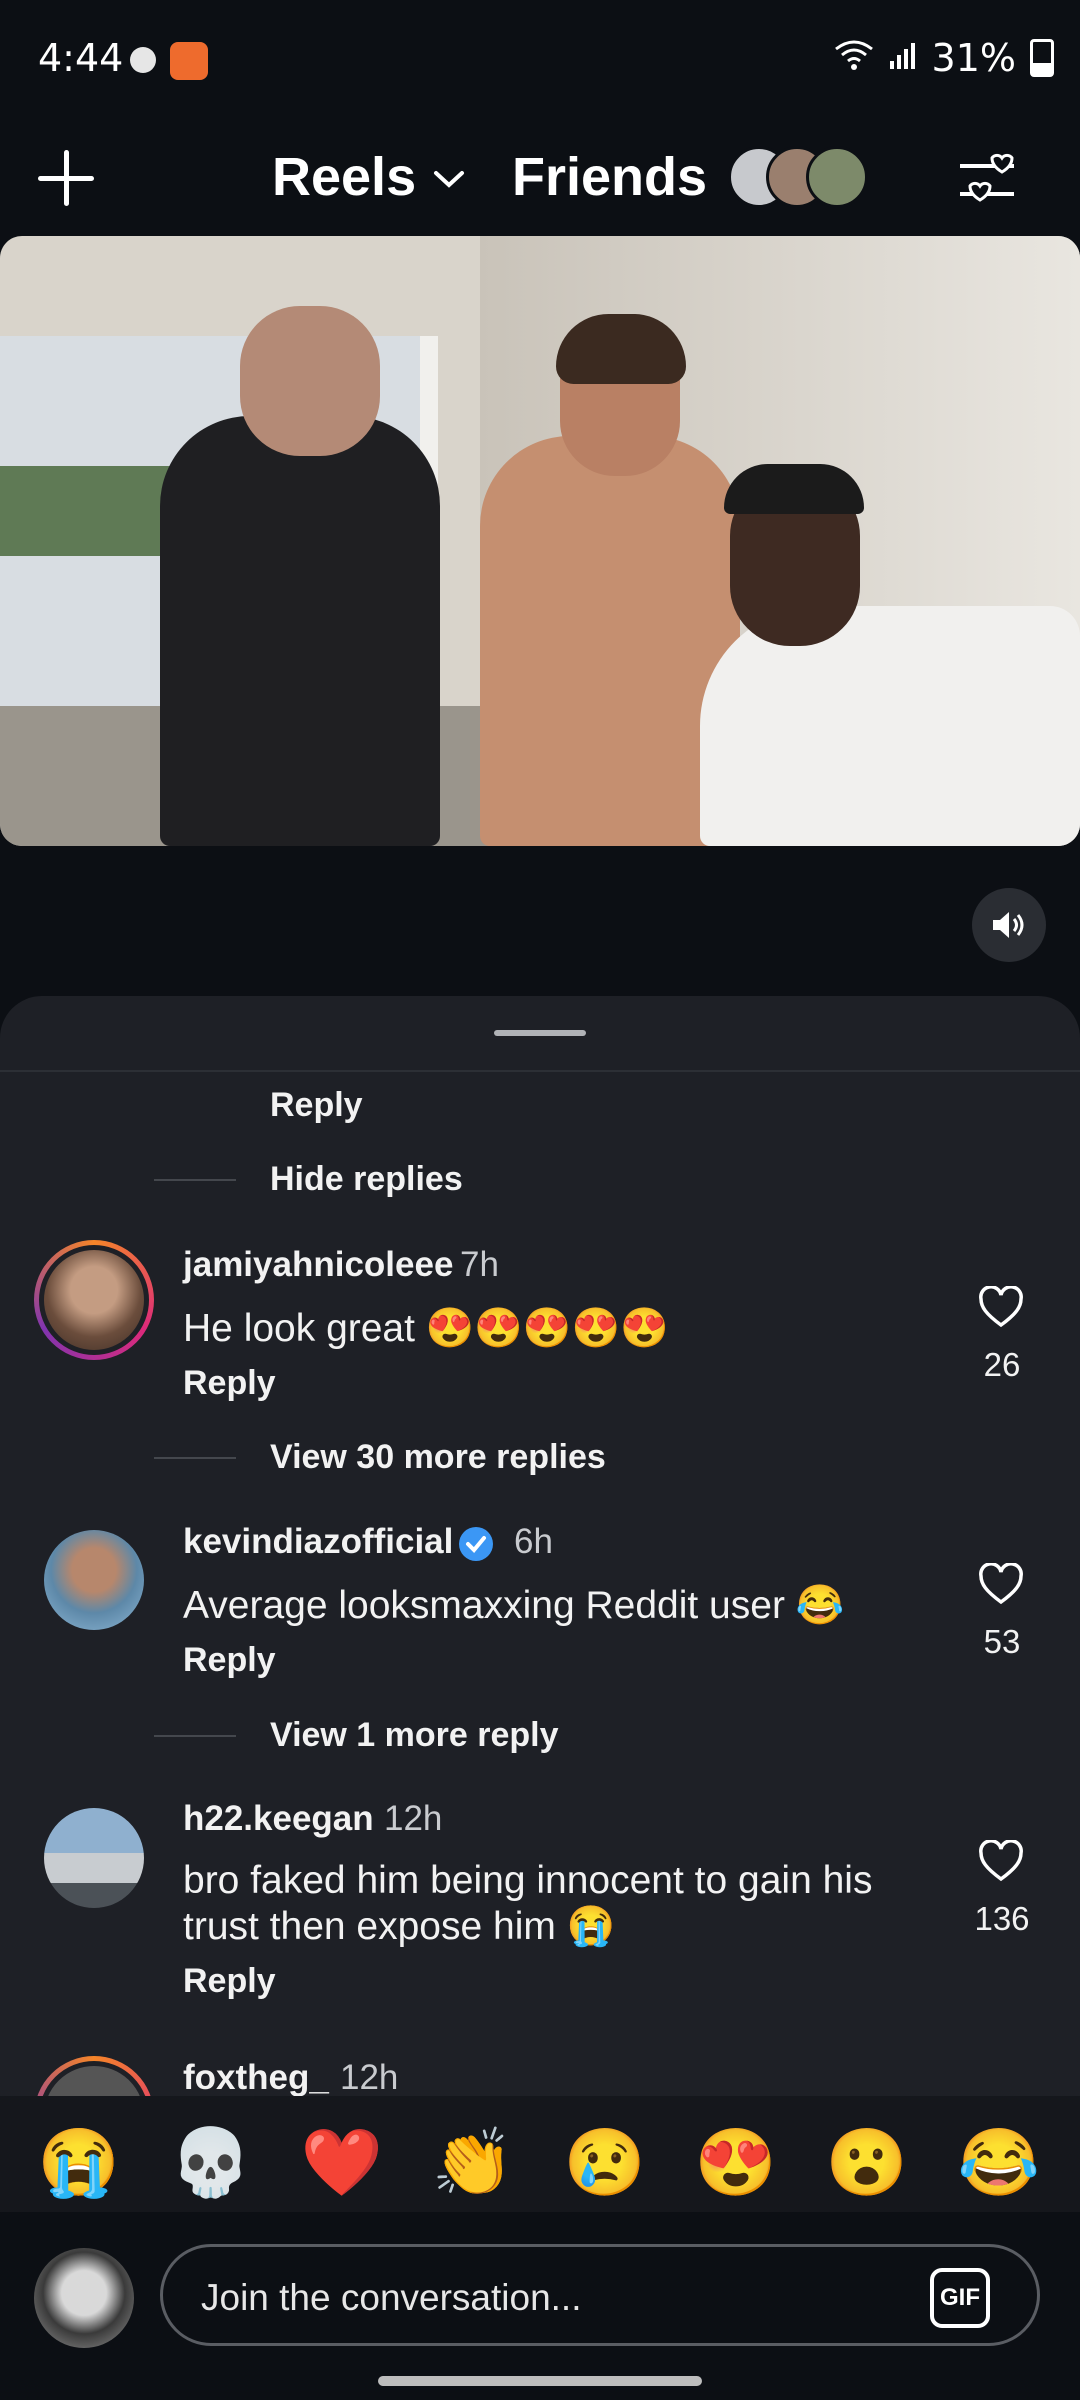 This screenshot has width=1080, height=2400. I want to click on sheet-drag-handle, so click(540, 1033).